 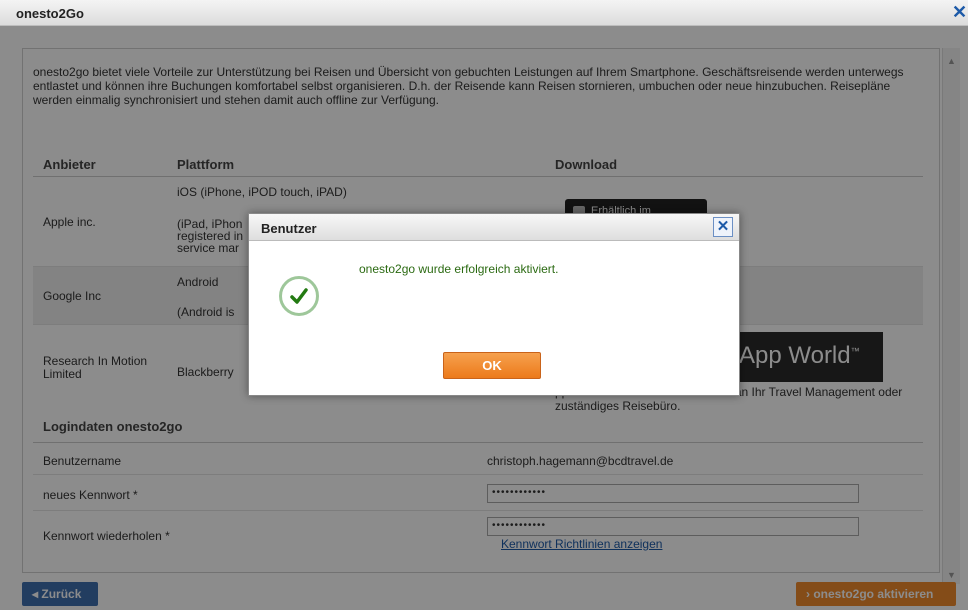 I want to click on success-check-icon, so click(x=299, y=296).